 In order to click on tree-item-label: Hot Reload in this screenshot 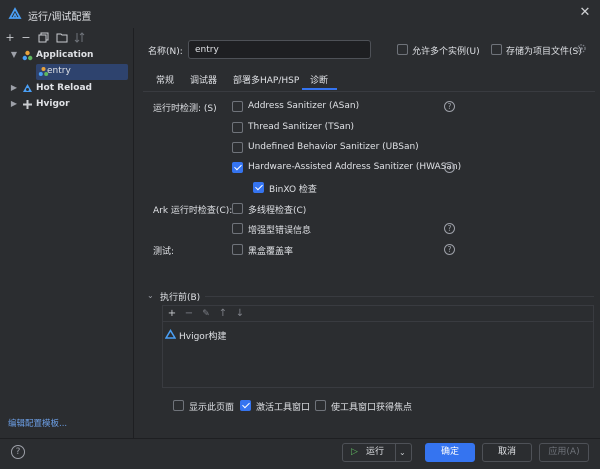, I will do `click(64, 88)`.